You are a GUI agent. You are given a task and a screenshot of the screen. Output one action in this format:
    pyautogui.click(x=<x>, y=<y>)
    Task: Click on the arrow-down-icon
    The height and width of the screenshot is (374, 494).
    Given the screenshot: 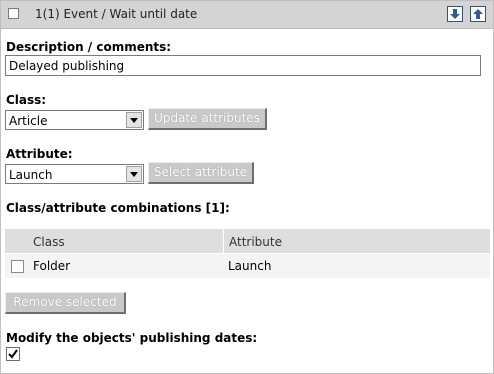 What is the action you would take?
    pyautogui.click(x=455, y=14)
    